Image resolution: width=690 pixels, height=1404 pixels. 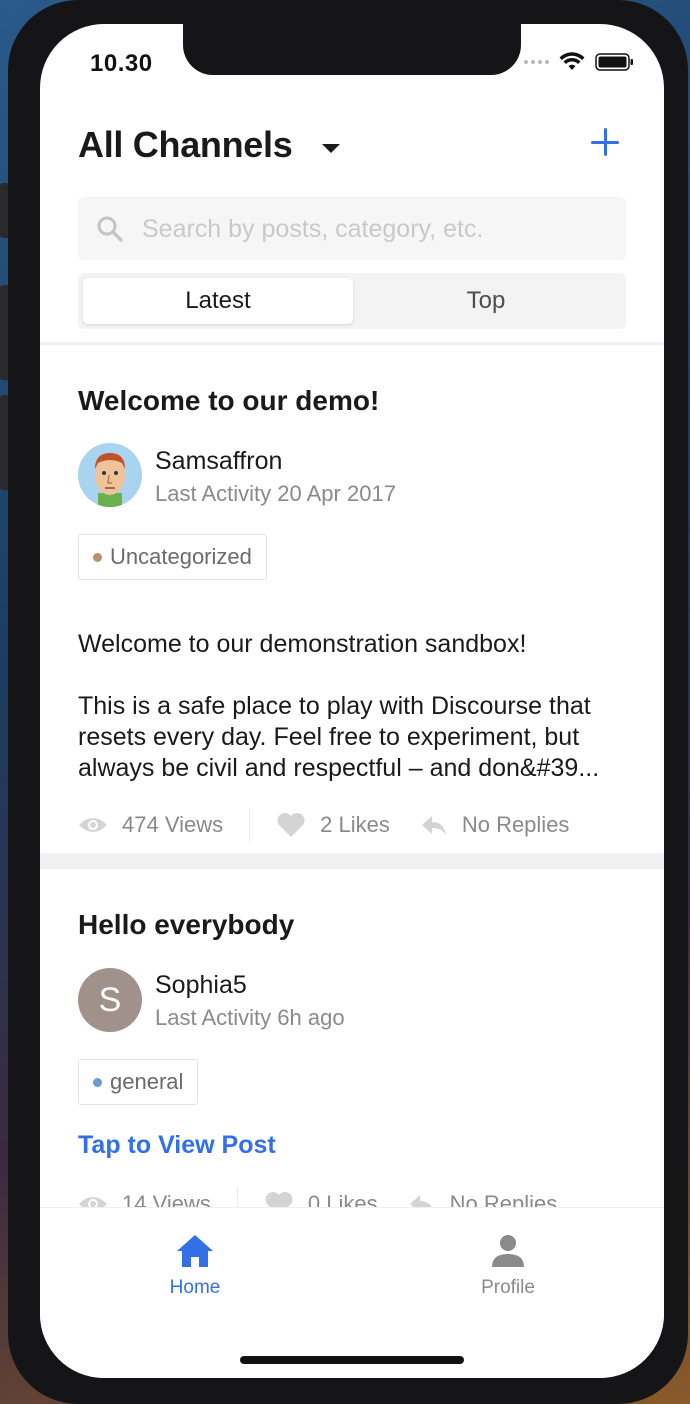 What do you see at coordinates (508, 1251) in the screenshot?
I see `person-icon` at bounding box center [508, 1251].